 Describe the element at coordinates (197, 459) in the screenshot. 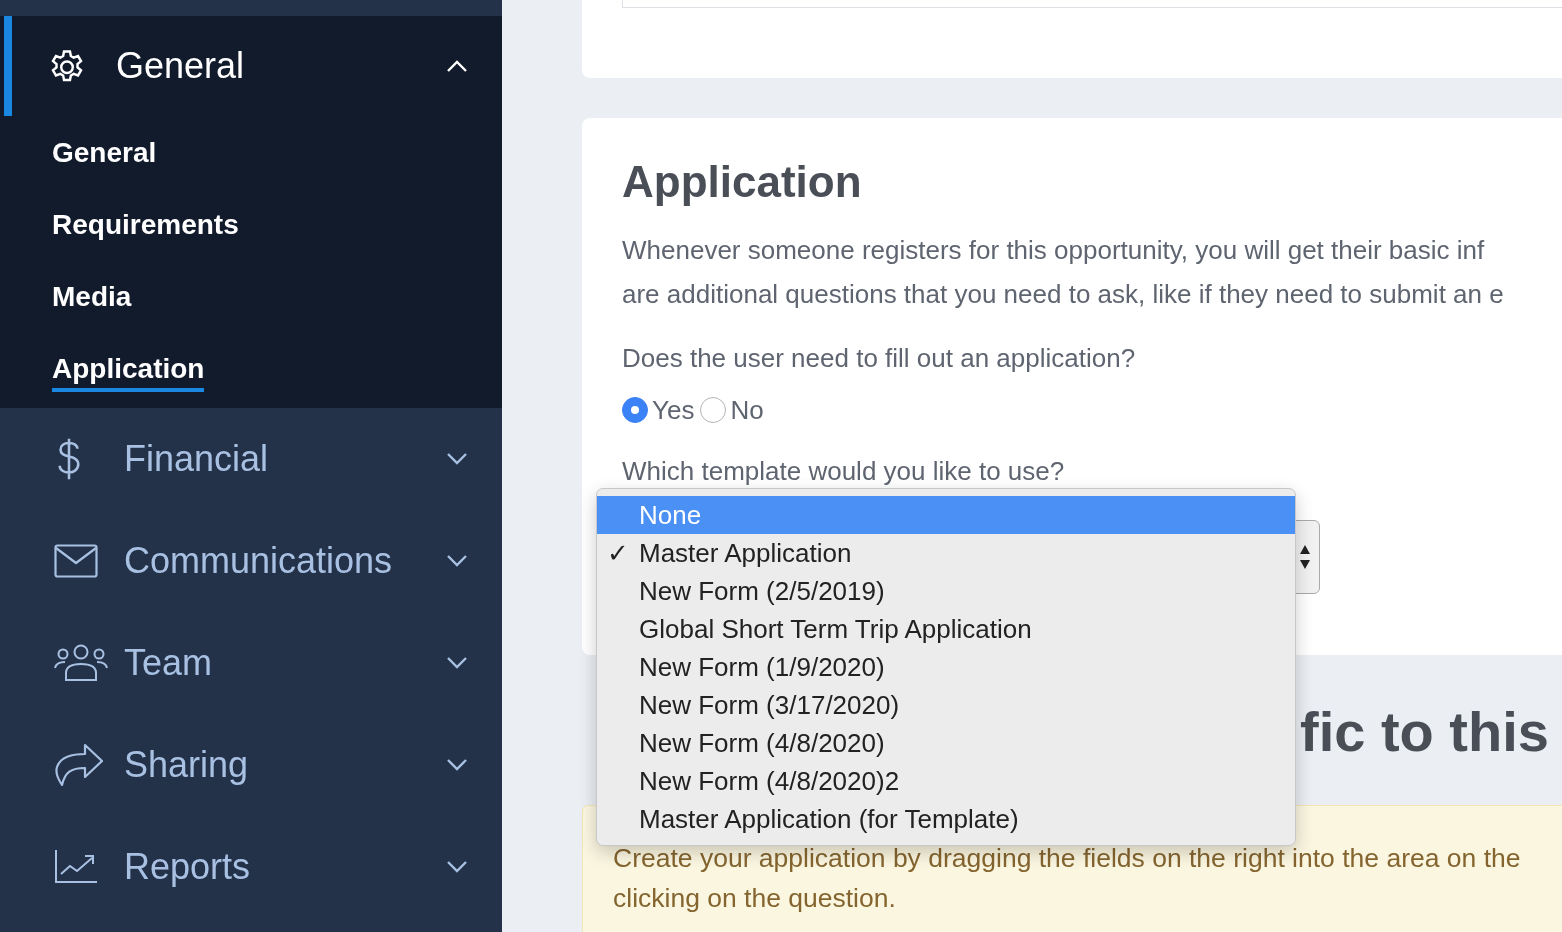

I see `sidebar-group-label: Financial` at that location.